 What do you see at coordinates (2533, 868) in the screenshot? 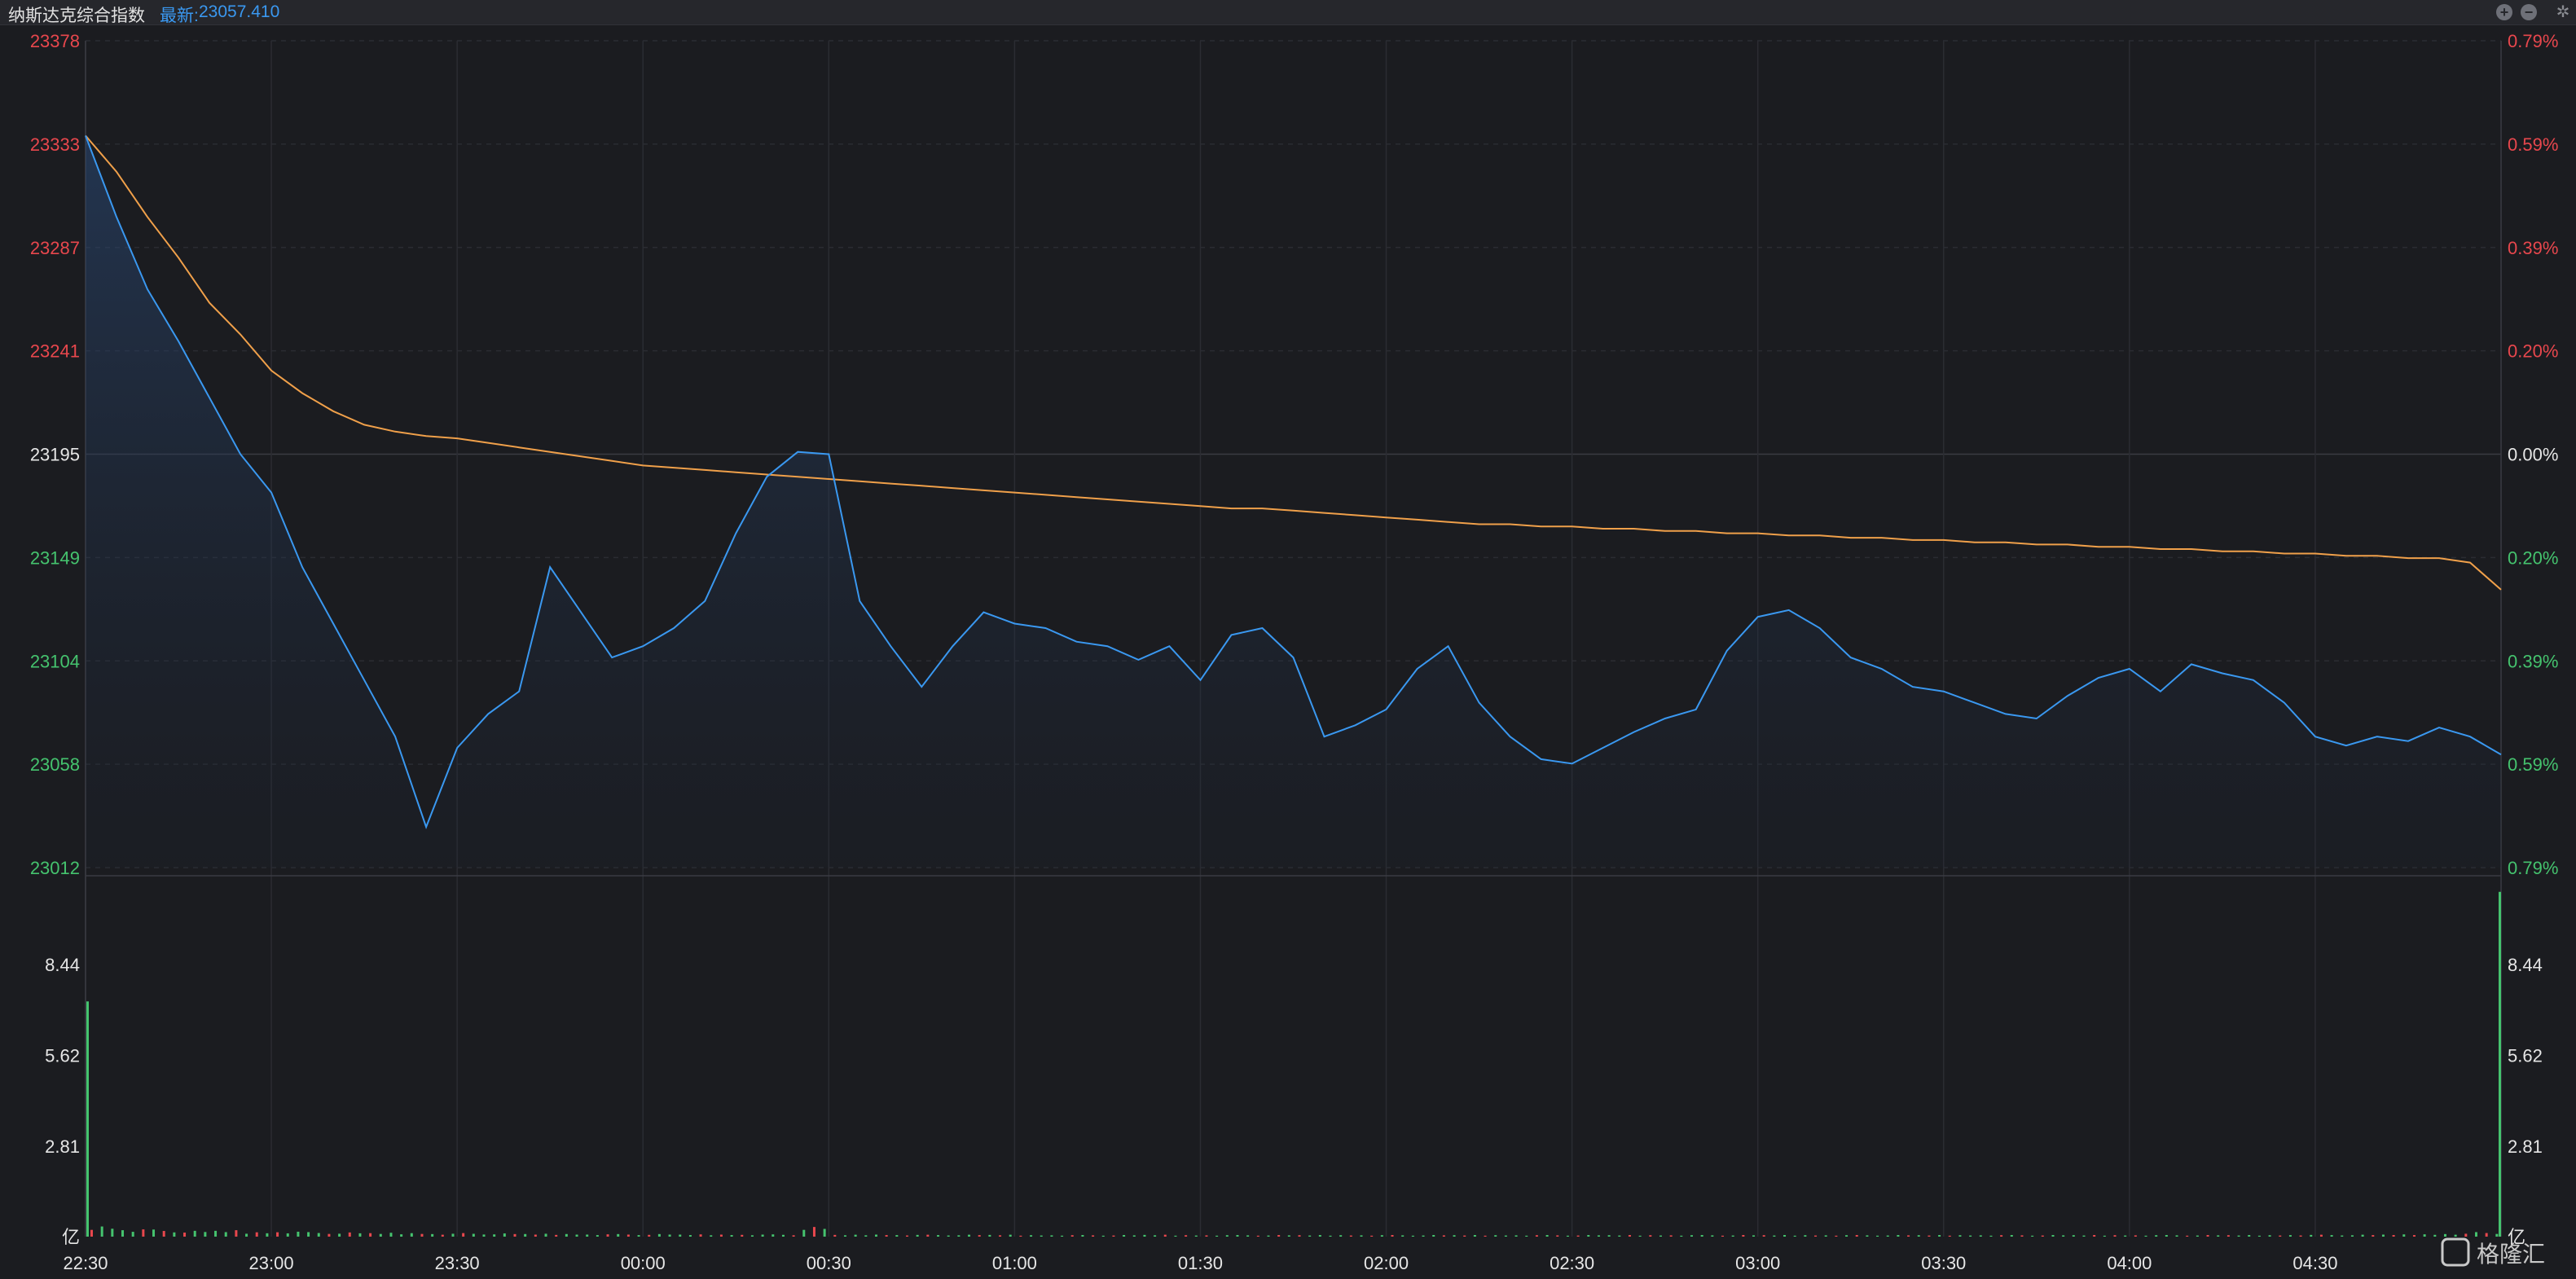
I see `y-tick-label-right: 0.79%` at bounding box center [2533, 868].